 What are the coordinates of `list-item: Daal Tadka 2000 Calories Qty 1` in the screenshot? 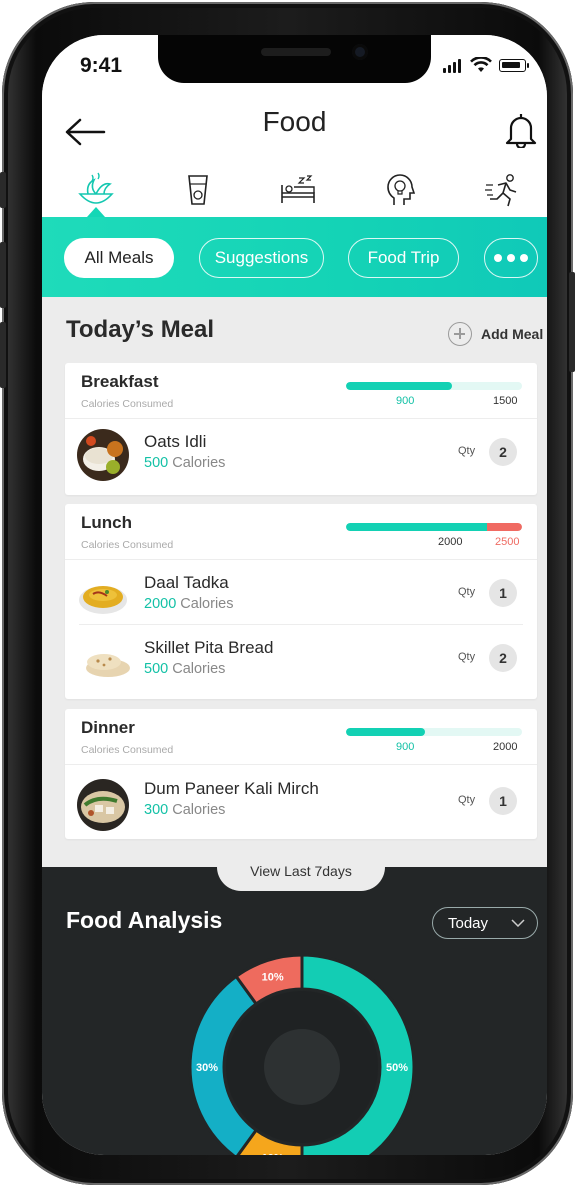 It's located at (301, 592).